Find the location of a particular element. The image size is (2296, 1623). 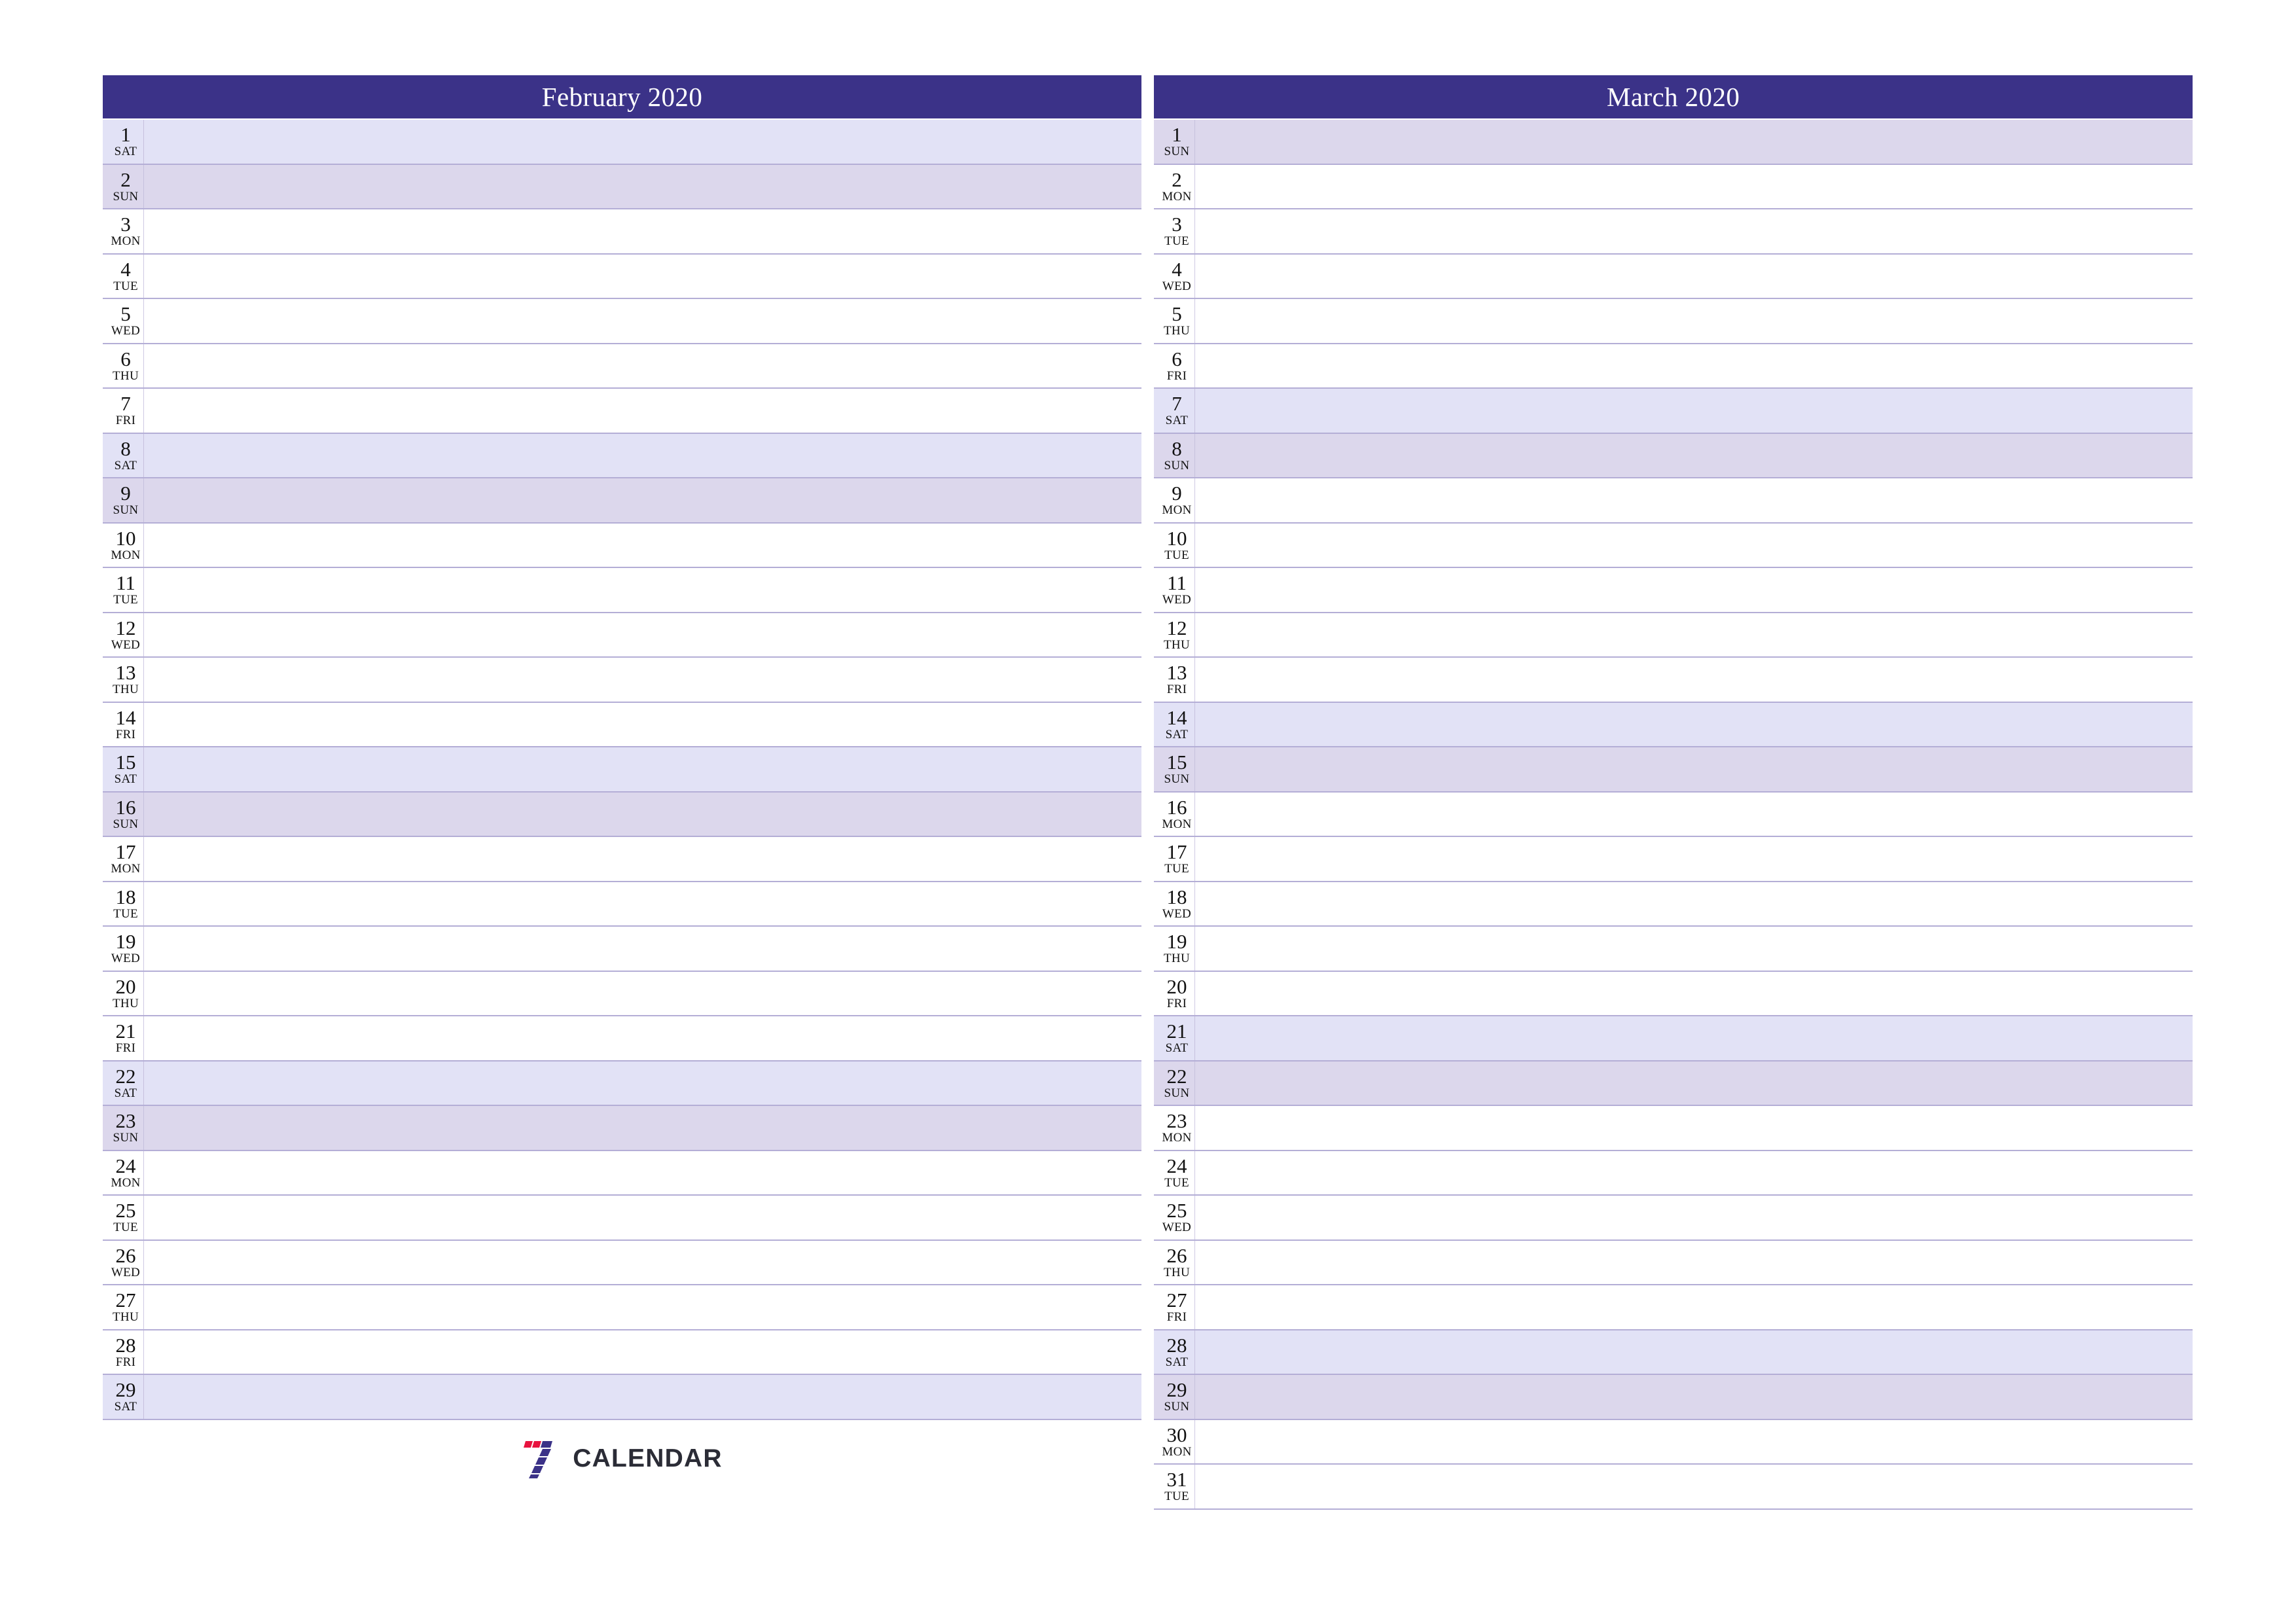

day-row: 24 TUE is located at coordinates (1673, 1173).